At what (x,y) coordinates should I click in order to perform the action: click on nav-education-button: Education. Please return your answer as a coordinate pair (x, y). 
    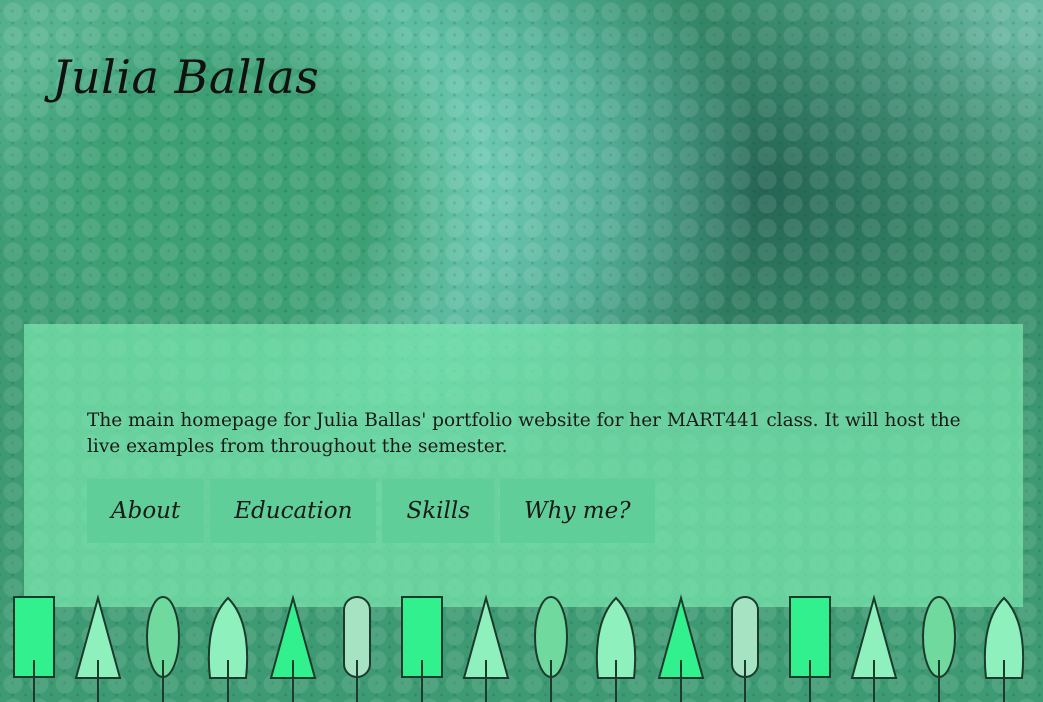
    Looking at the image, I should click on (293, 511).